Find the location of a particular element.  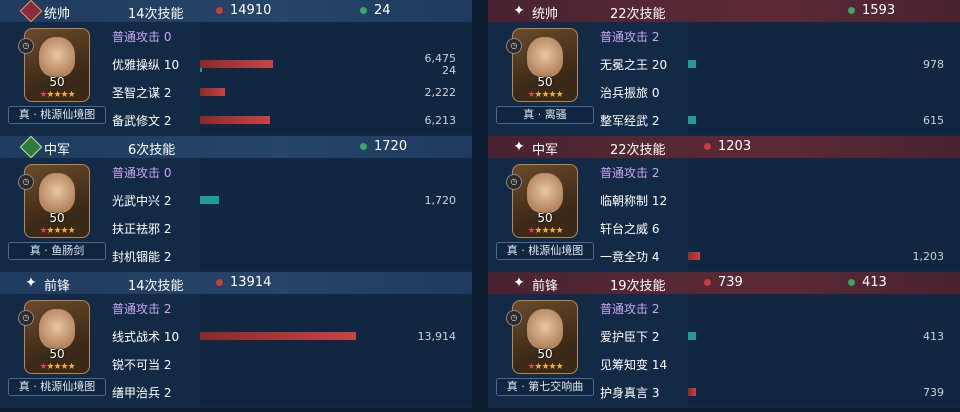

skill-count-value: 10 is located at coordinates (171, 65).